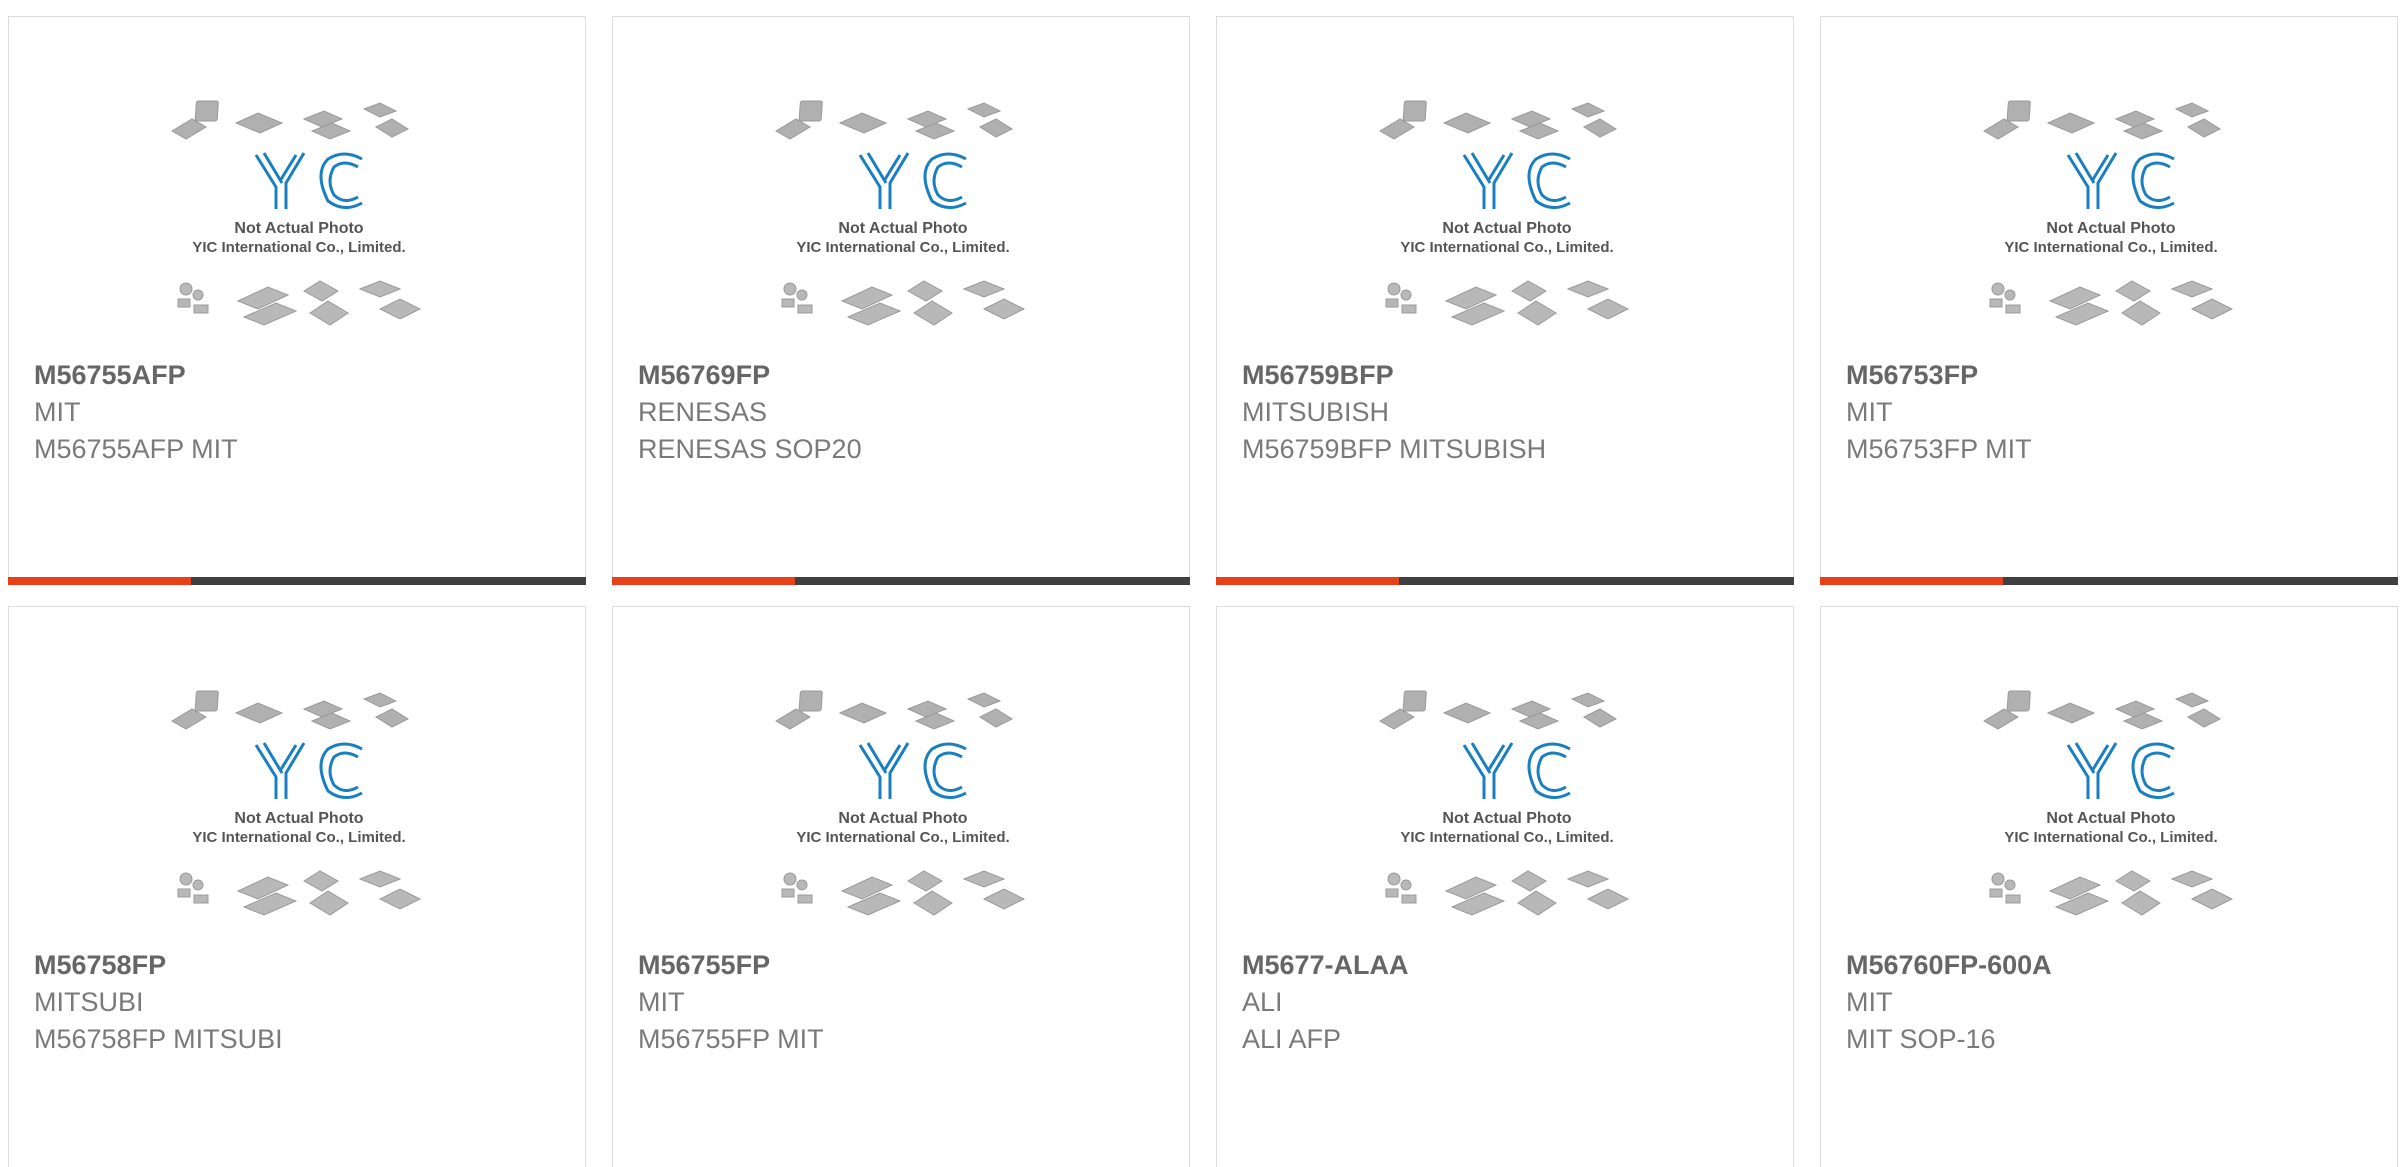  What do you see at coordinates (299, 1002) in the screenshot?
I see `product-info: M56758FP MITSUBI M56758FP MITSUBI` at bounding box center [299, 1002].